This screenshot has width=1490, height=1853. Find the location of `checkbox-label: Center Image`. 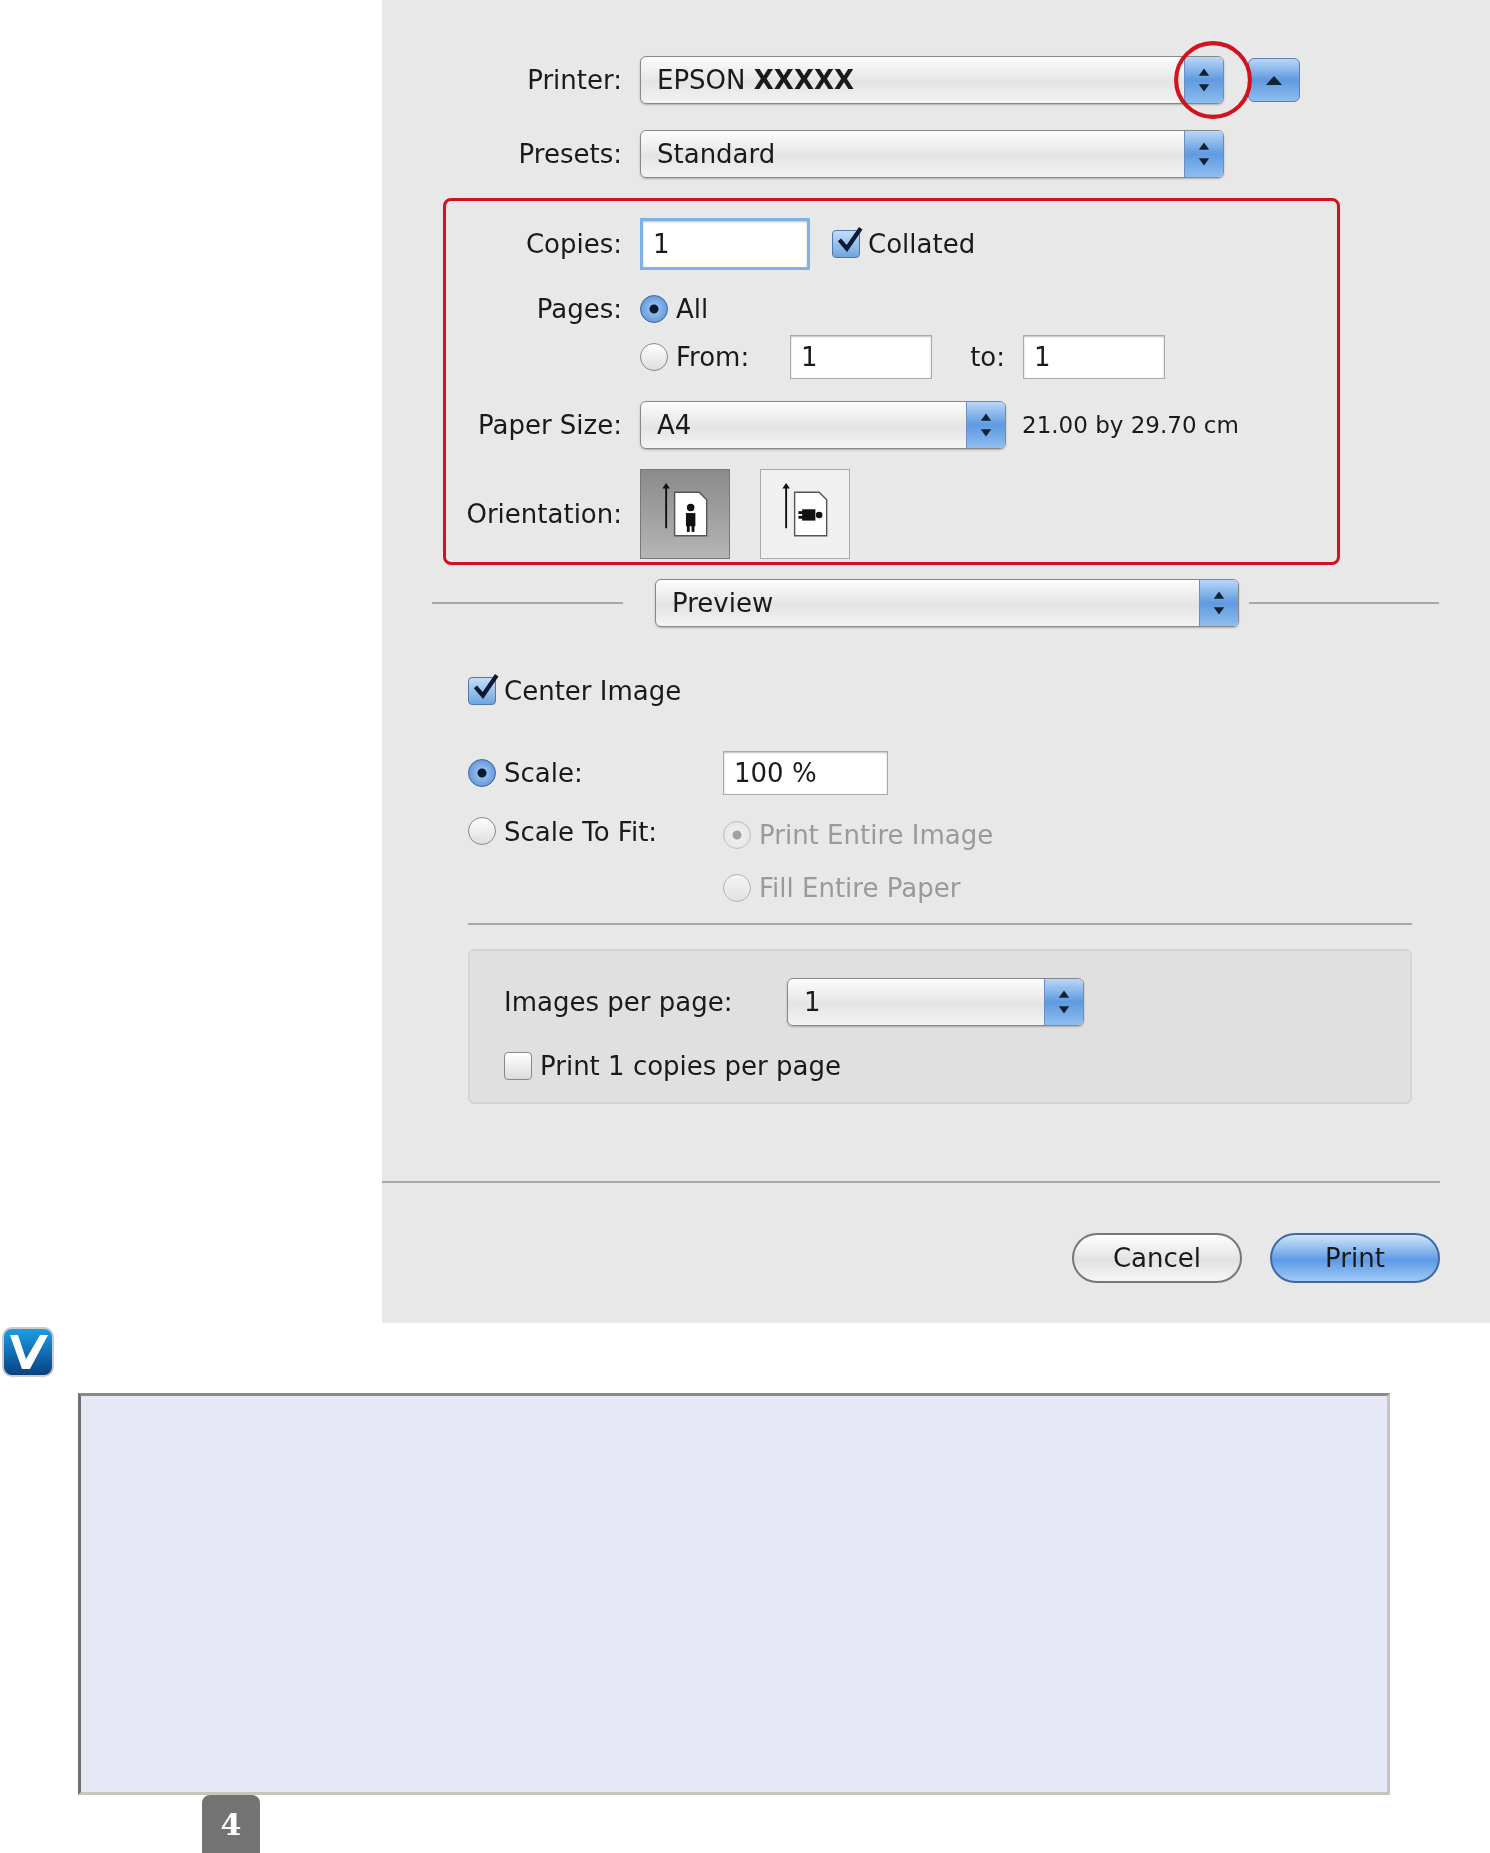

checkbox-label: Center Image is located at coordinates (593, 691).